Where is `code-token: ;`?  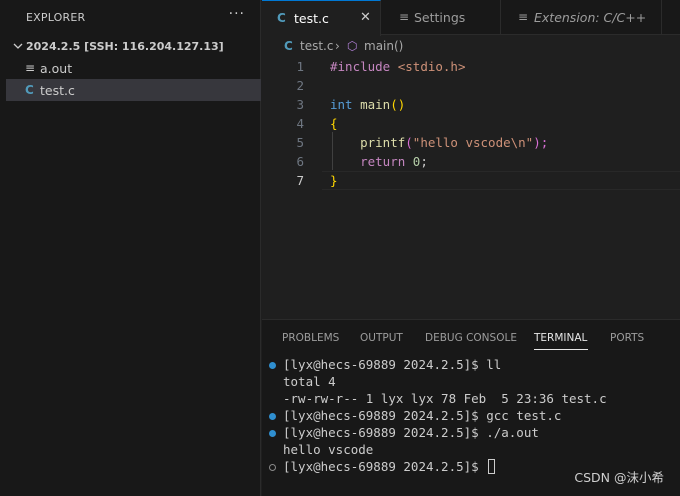 code-token: ; is located at coordinates (424, 161).